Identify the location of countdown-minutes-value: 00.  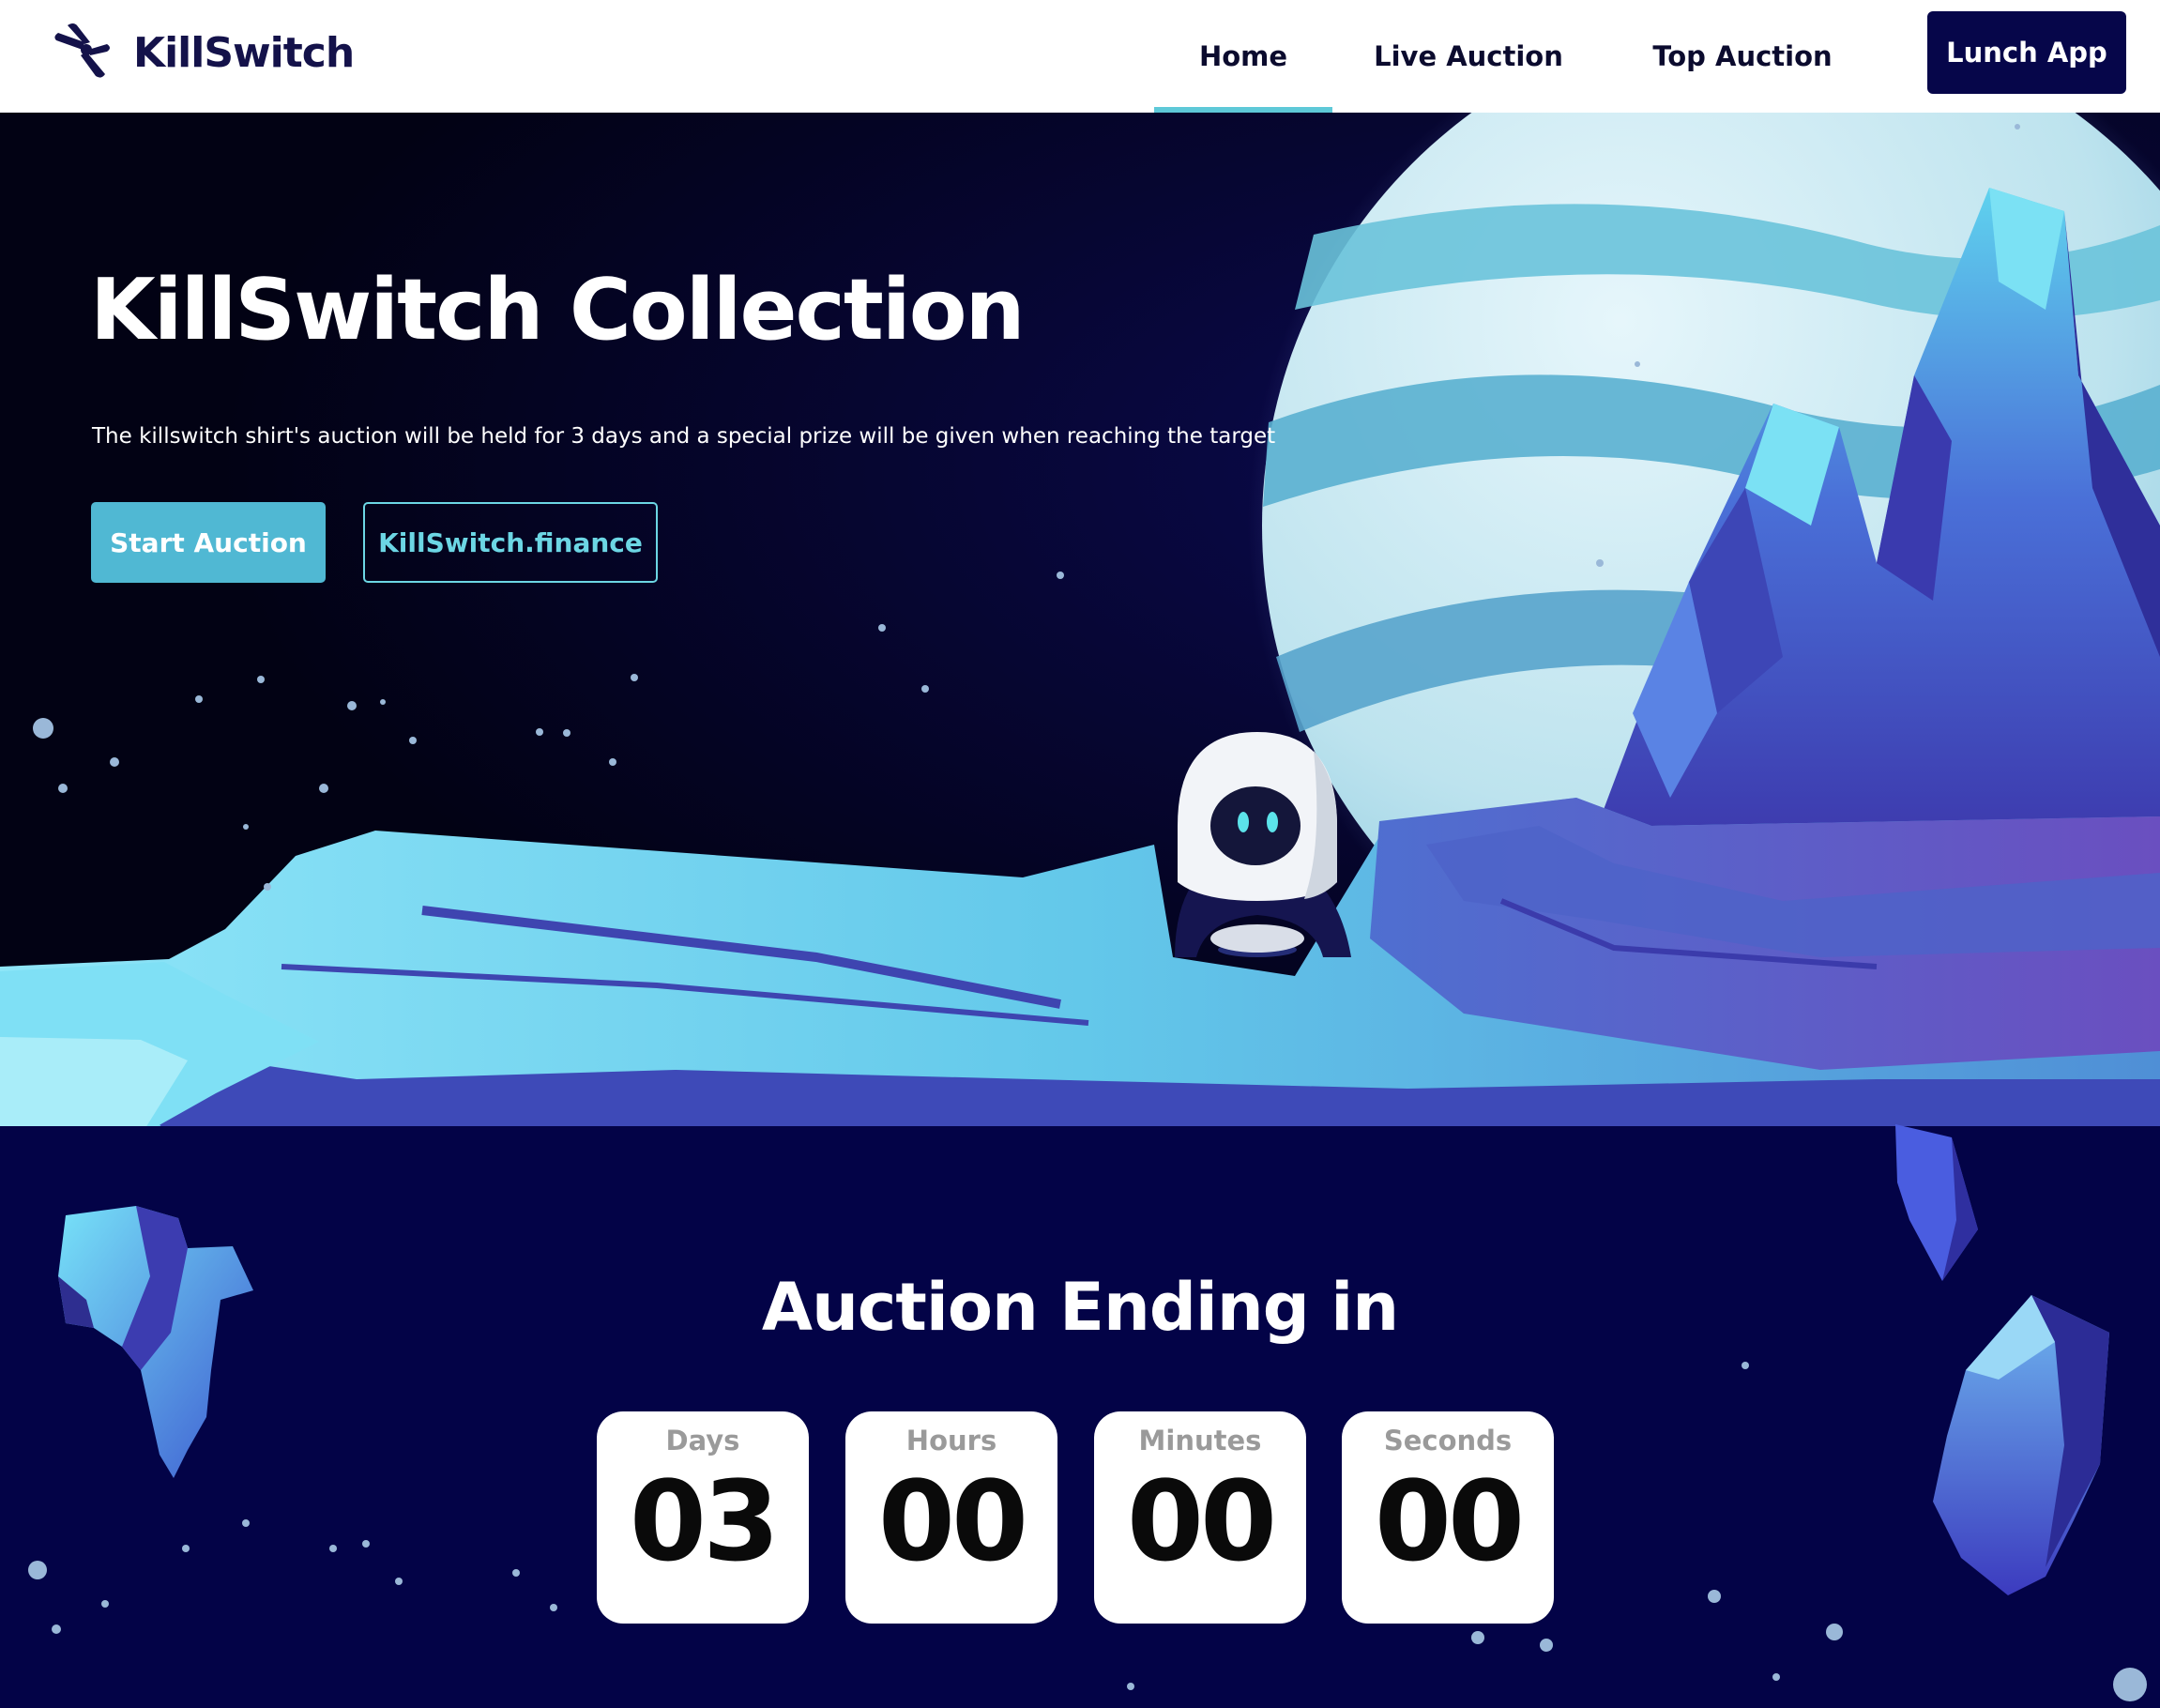
(1201, 1521).